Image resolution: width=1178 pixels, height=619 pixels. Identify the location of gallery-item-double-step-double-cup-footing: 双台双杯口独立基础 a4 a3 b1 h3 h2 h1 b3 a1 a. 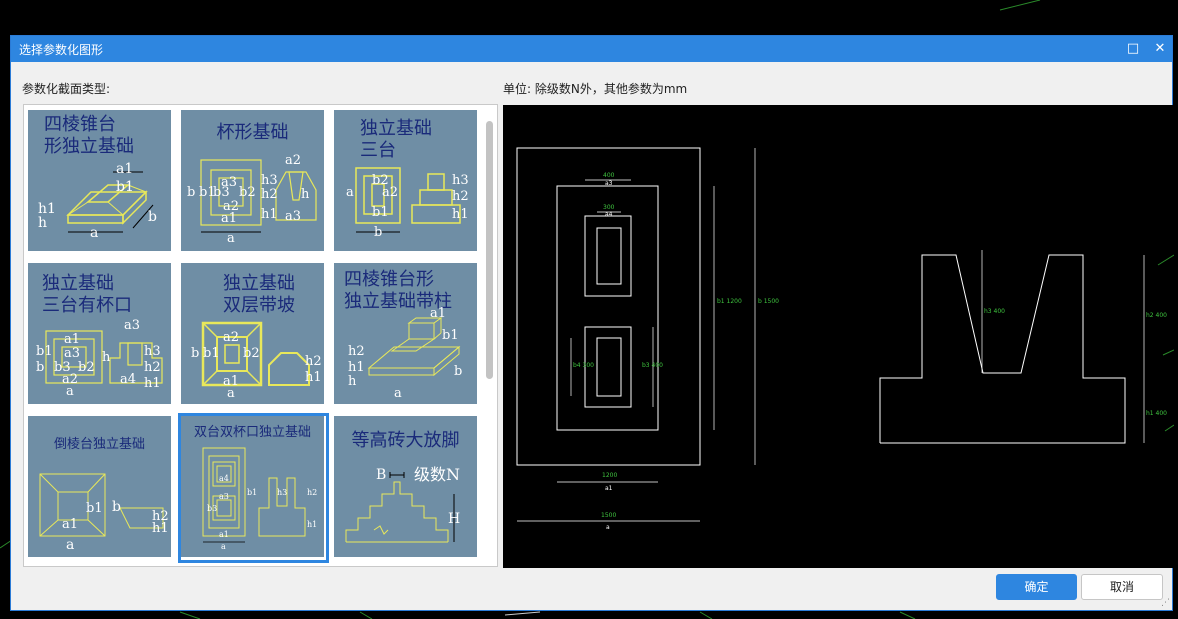
(252, 486).